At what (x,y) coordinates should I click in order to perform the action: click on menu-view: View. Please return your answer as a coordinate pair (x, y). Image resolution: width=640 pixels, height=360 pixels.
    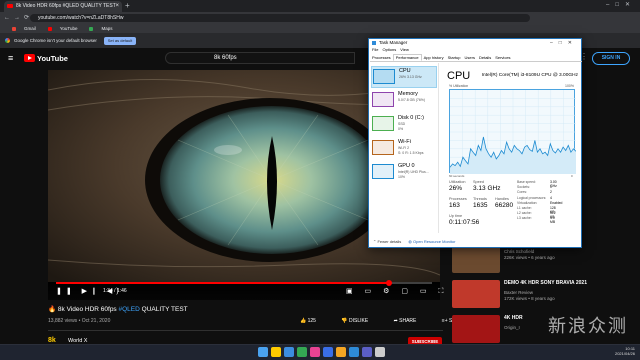
    Looking at the image, I should click on (404, 49).